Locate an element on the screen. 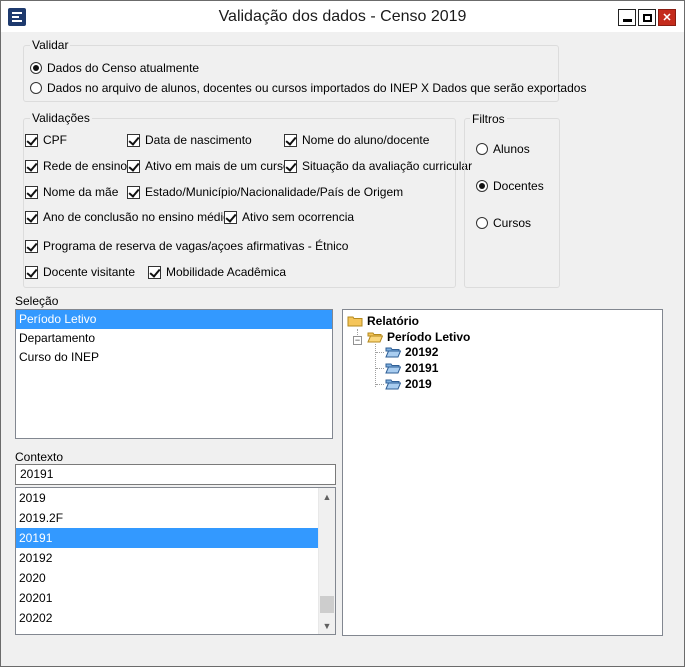  radio-label: Alunos is located at coordinates (511, 149).